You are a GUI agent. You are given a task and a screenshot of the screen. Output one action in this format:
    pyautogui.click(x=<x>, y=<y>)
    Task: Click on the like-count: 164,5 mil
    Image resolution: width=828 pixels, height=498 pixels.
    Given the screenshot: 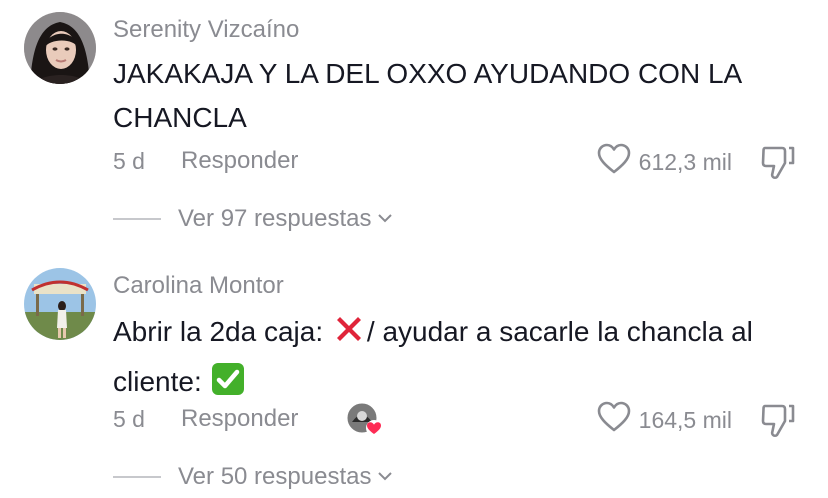 What is the action you would take?
    pyautogui.click(x=685, y=419)
    